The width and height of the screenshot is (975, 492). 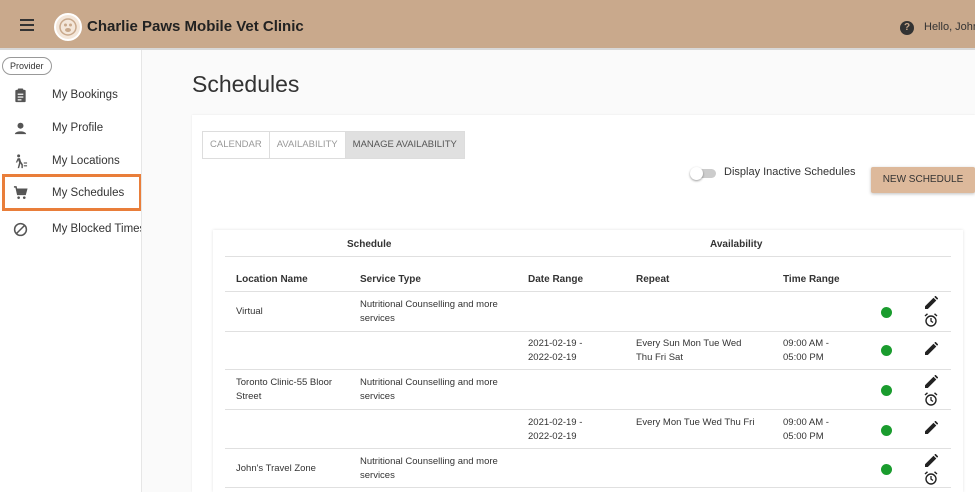 What do you see at coordinates (790, 172) in the screenshot?
I see `inactive-schedules-label: Display Inactive Schedules` at bounding box center [790, 172].